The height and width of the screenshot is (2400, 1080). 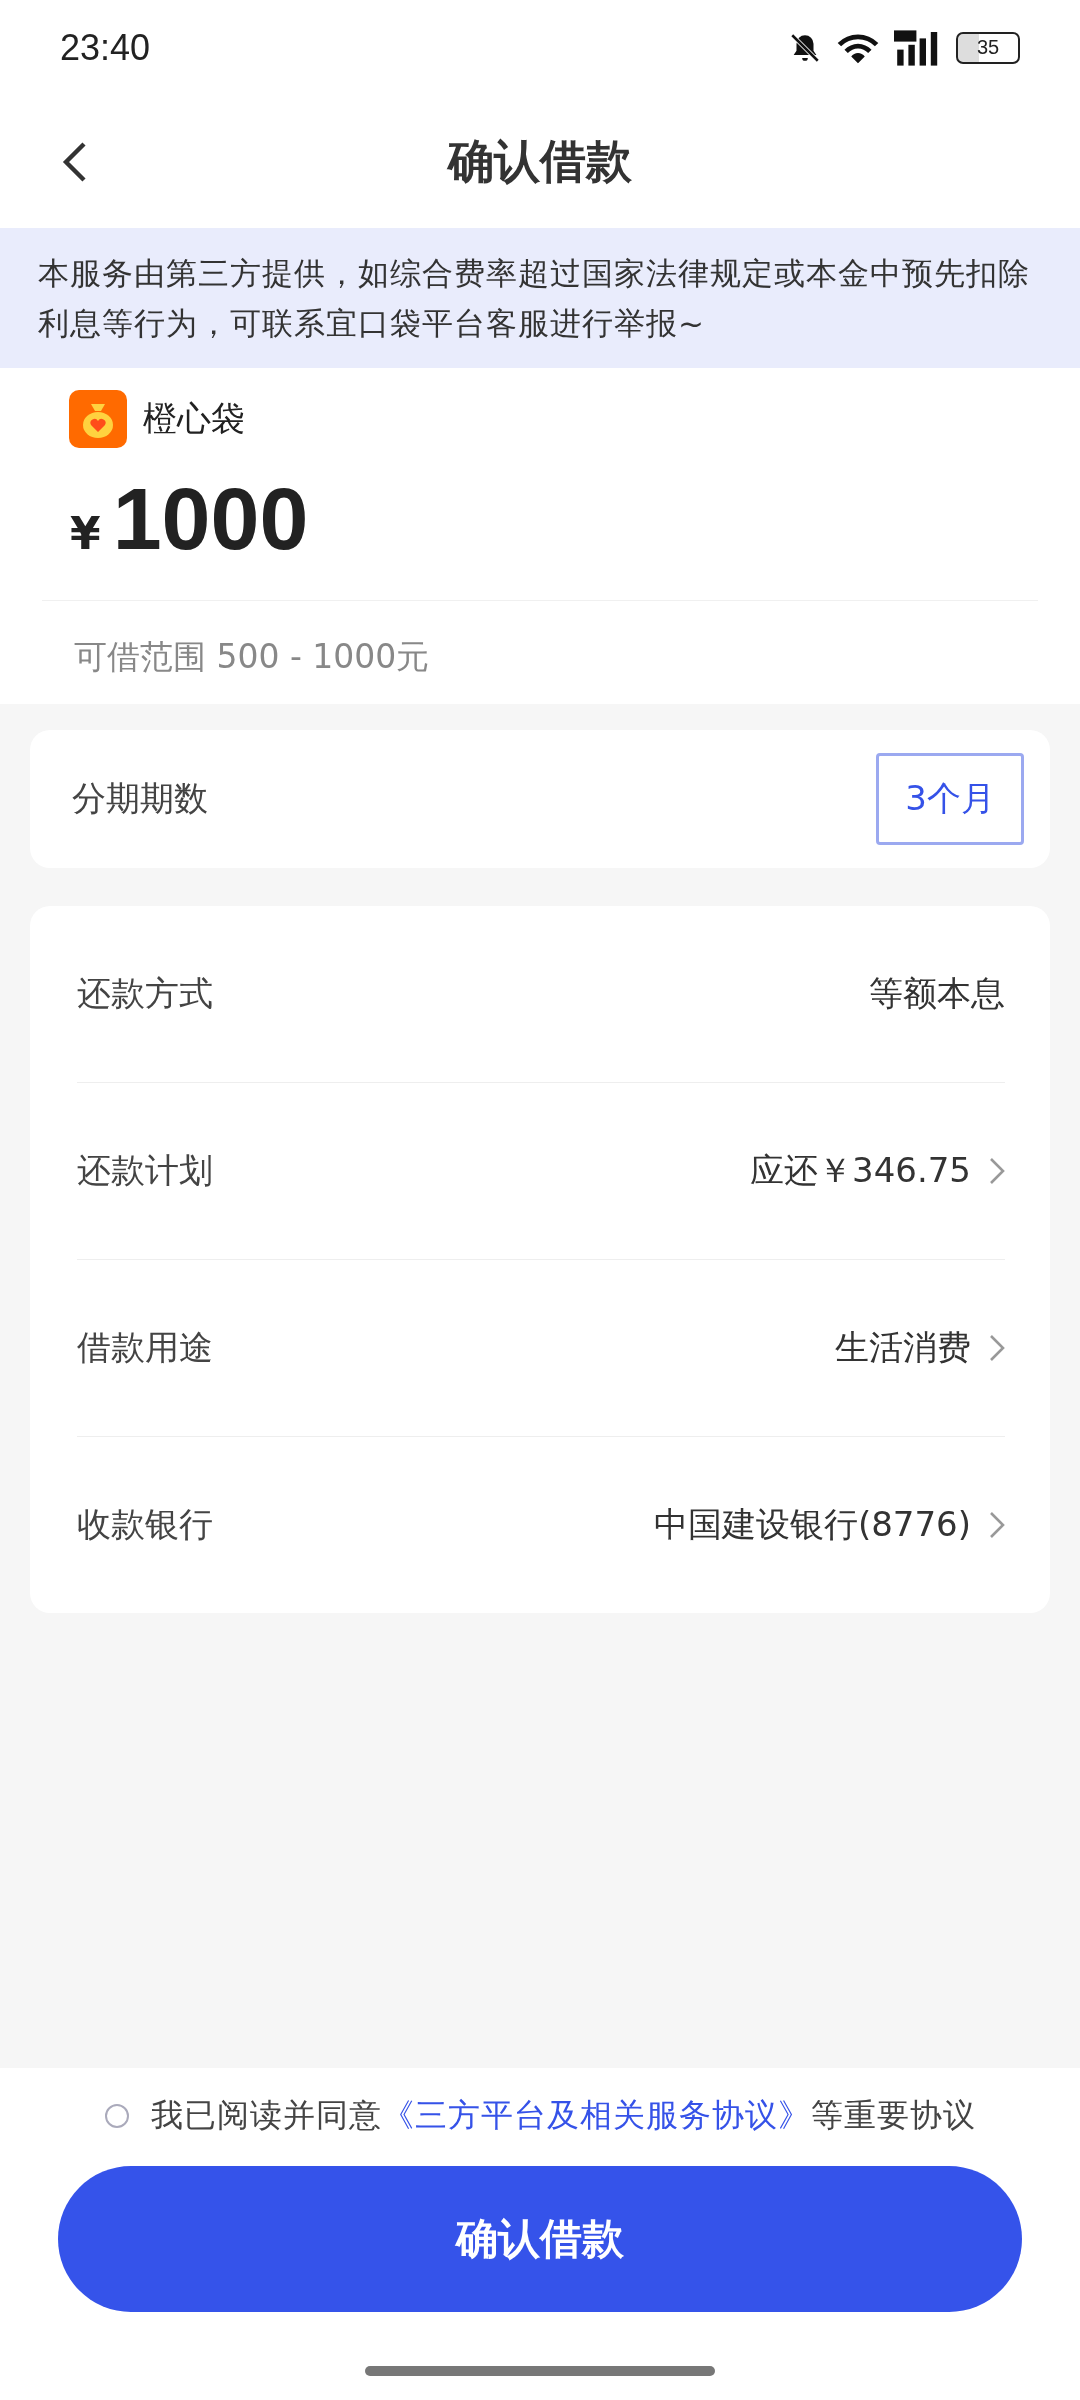 I want to click on installment-label: 分期期数, so click(x=140, y=798).